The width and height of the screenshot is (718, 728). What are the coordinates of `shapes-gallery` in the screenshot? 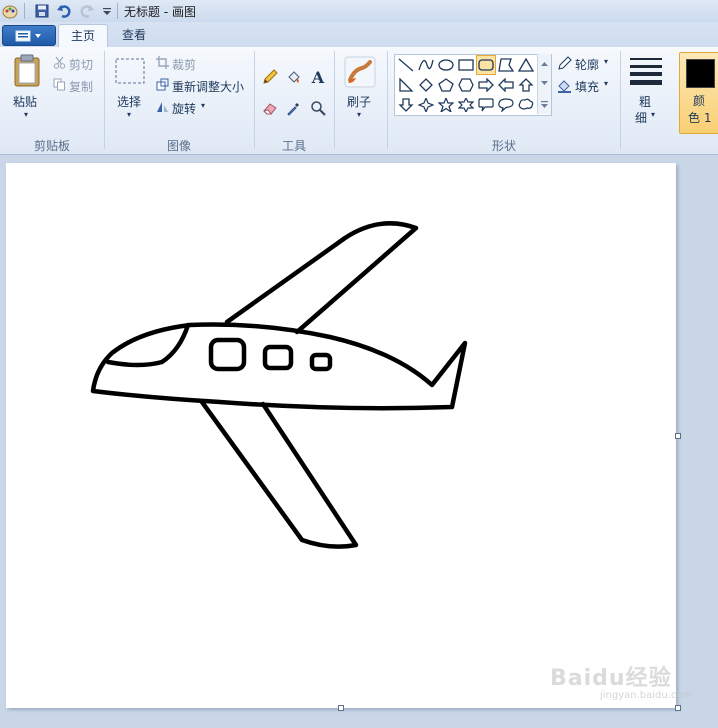 It's located at (473, 85).